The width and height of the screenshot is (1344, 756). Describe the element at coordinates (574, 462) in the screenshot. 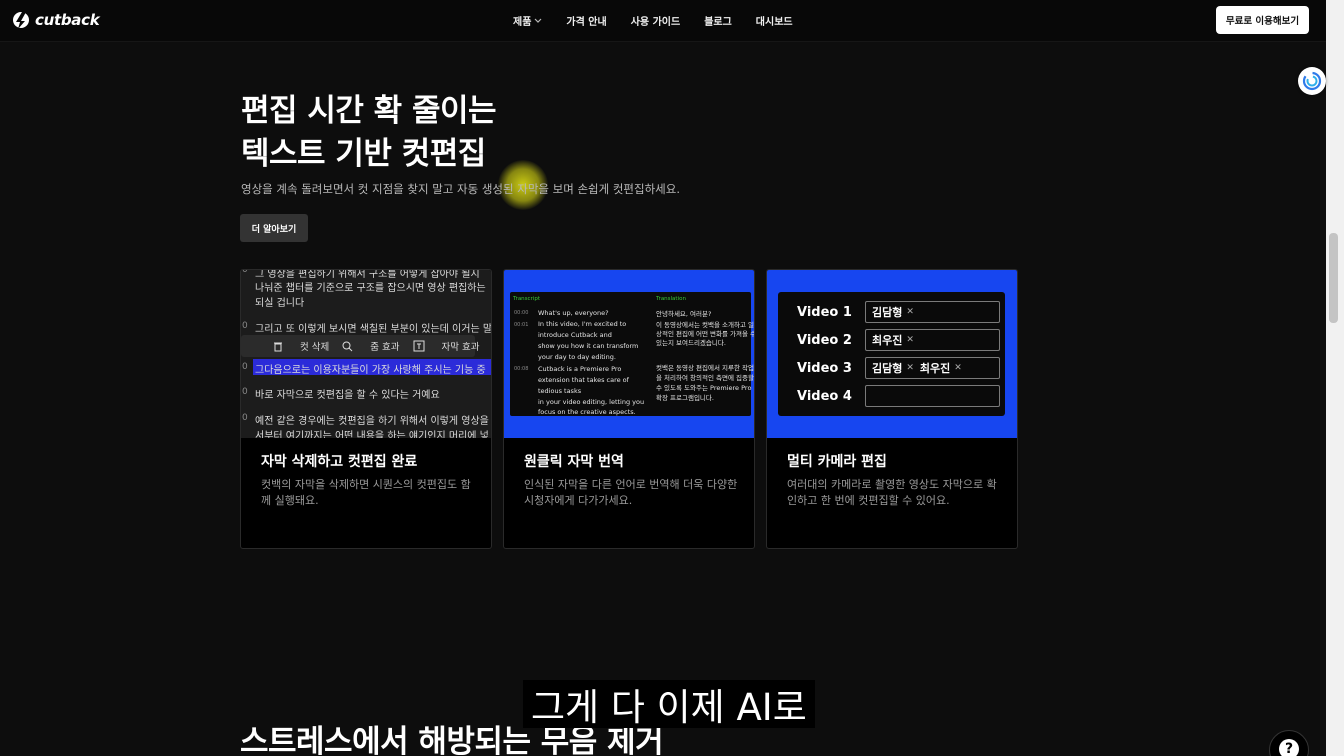

I see `card-title: 원클릭 자막 번역` at that location.